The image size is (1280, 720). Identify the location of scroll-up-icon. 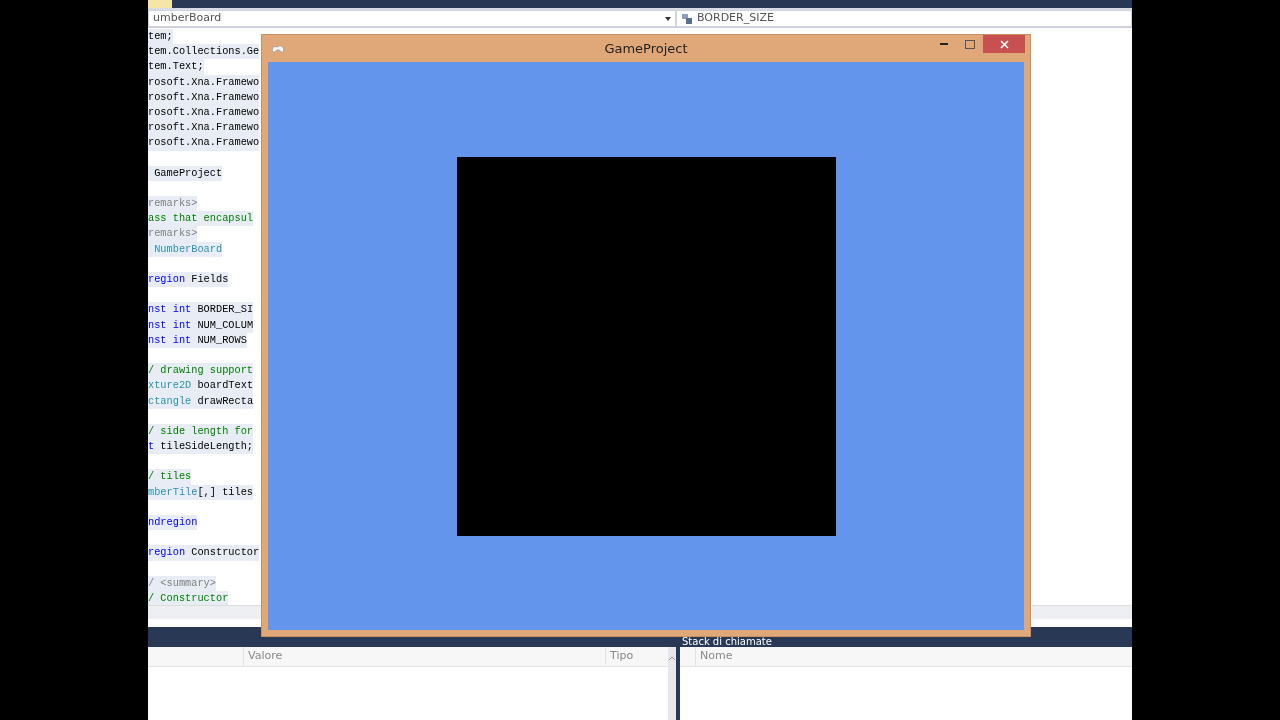
(672, 658).